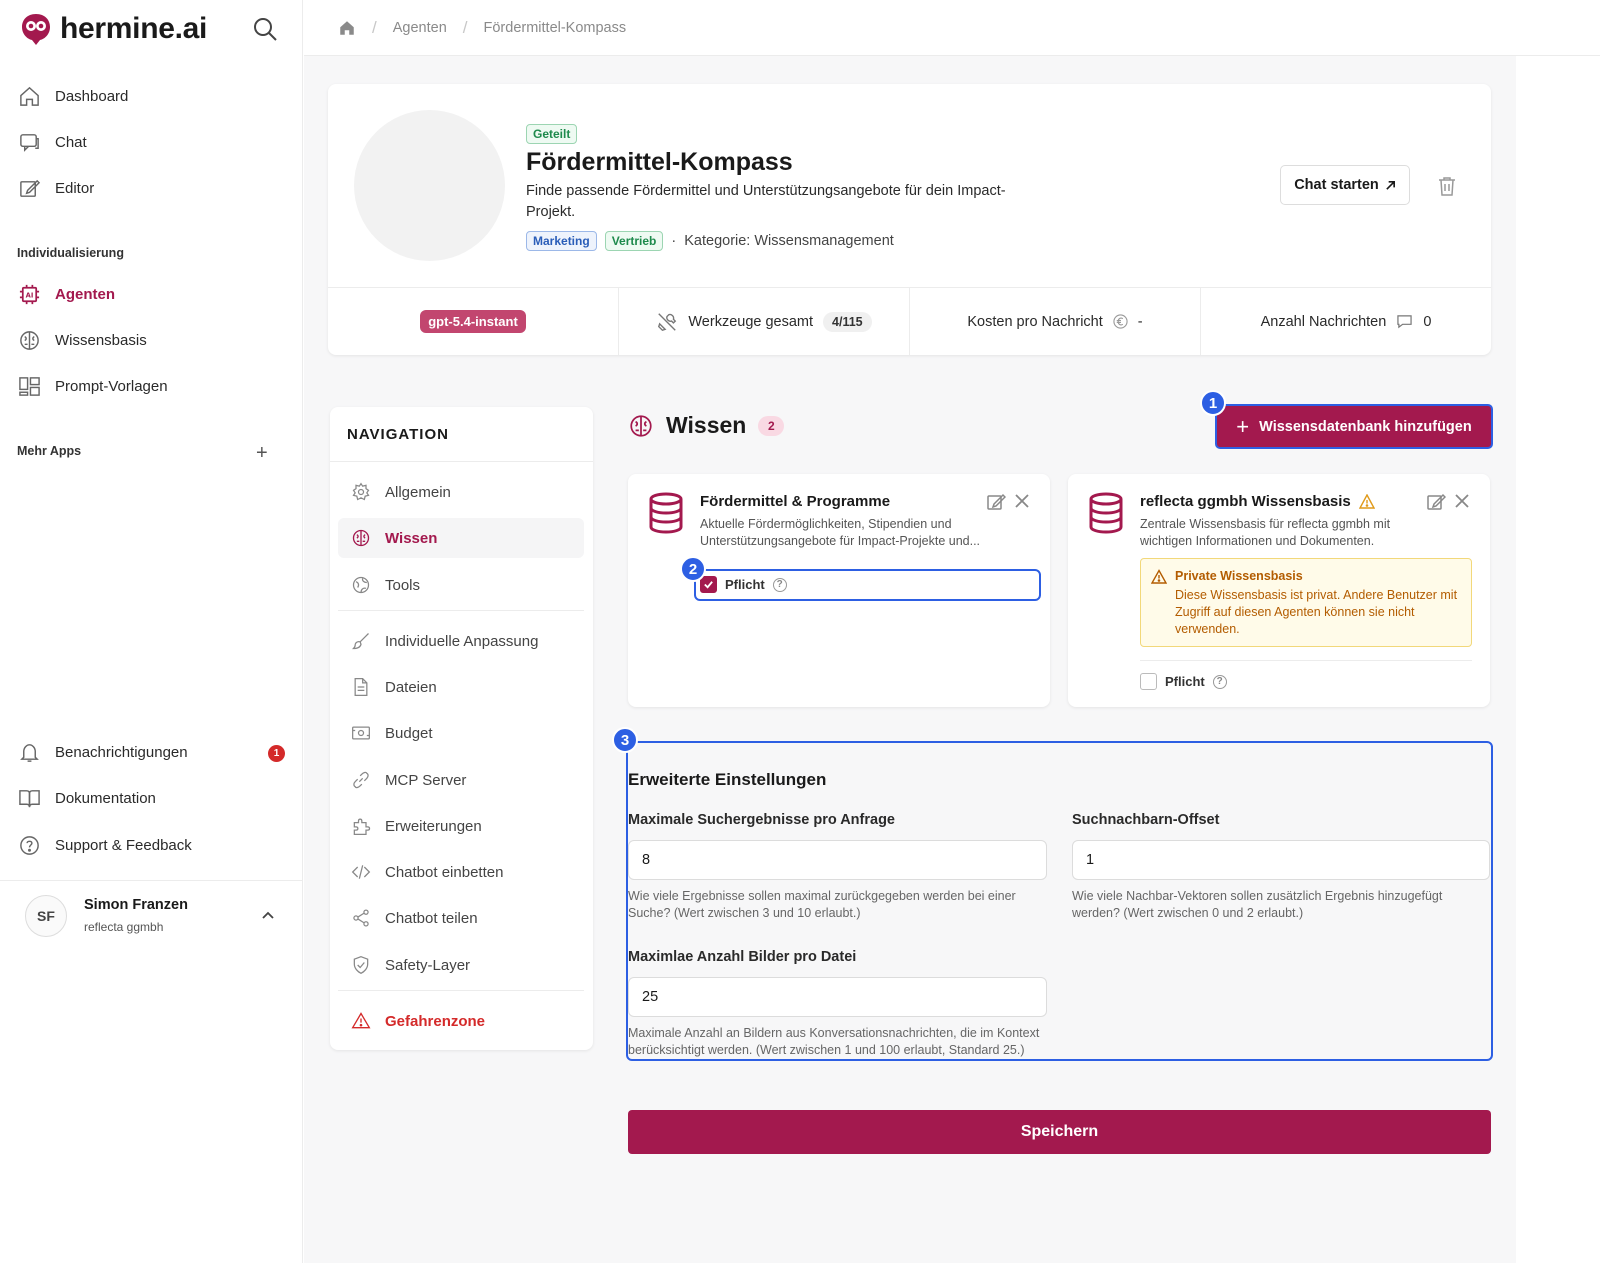 The image size is (1600, 1263). What do you see at coordinates (361, 965) in the screenshot?
I see `shield-icon` at bounding box center [361, 965].